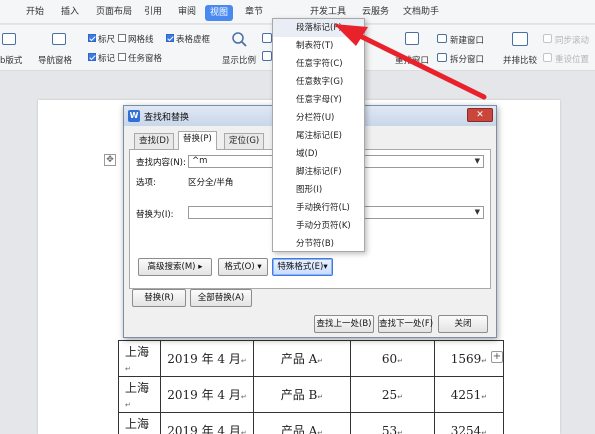 This screenshot has height=434, width=595. I want to click on menu-item-manual-page-break: 手动分页符(K), so click(318, 226).